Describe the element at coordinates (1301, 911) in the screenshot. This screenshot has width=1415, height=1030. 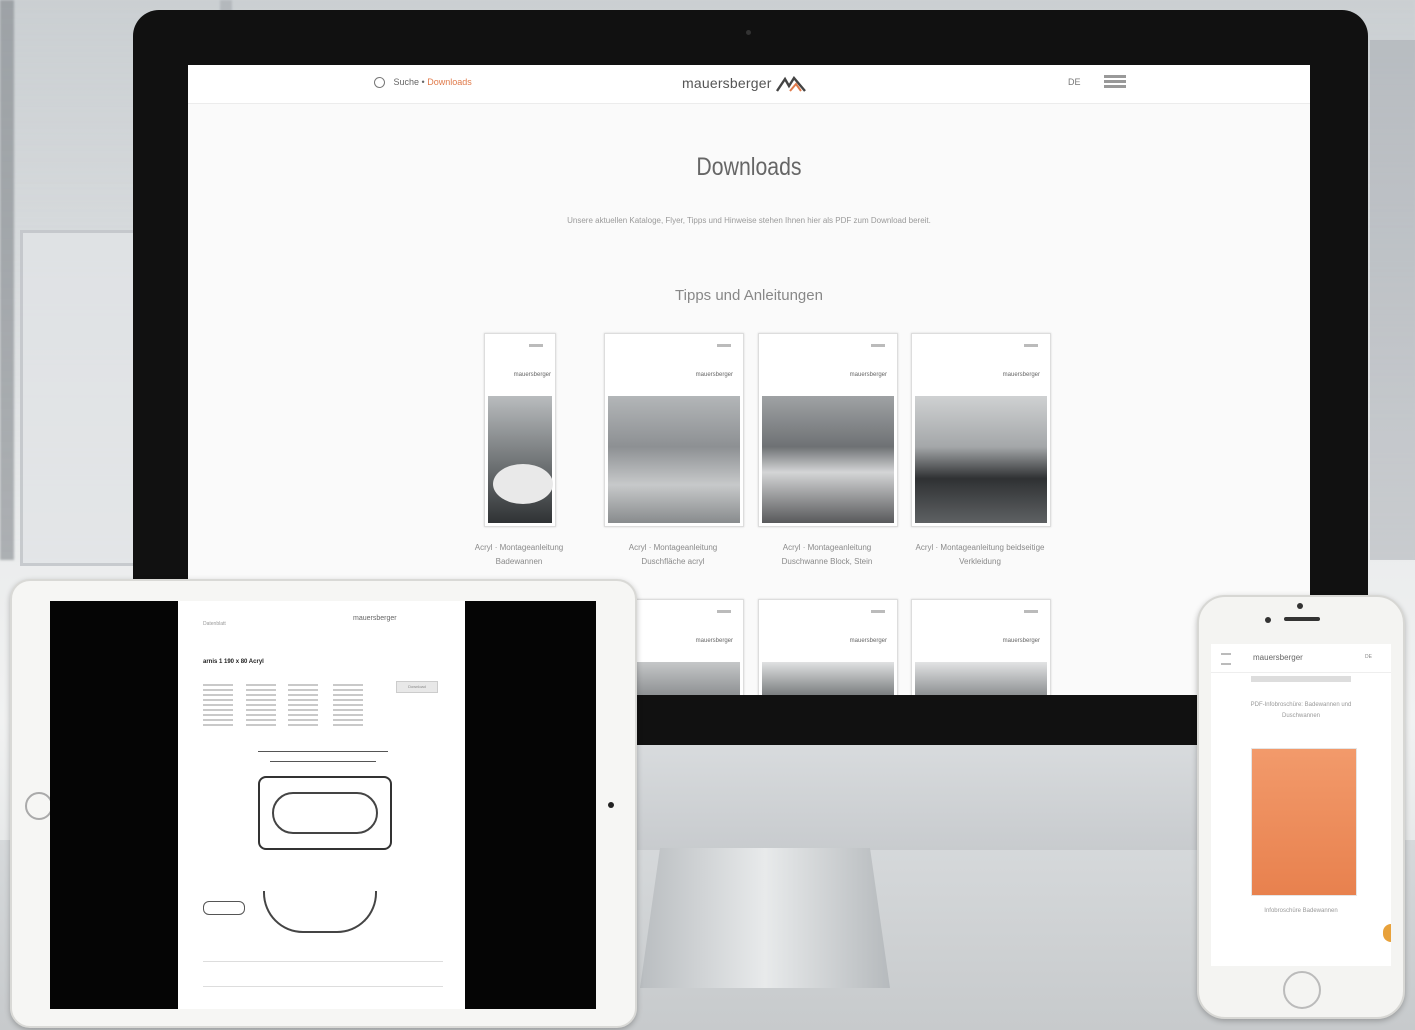
I see `phone-cover-label: Infobroschüre Badewannen` at that location.